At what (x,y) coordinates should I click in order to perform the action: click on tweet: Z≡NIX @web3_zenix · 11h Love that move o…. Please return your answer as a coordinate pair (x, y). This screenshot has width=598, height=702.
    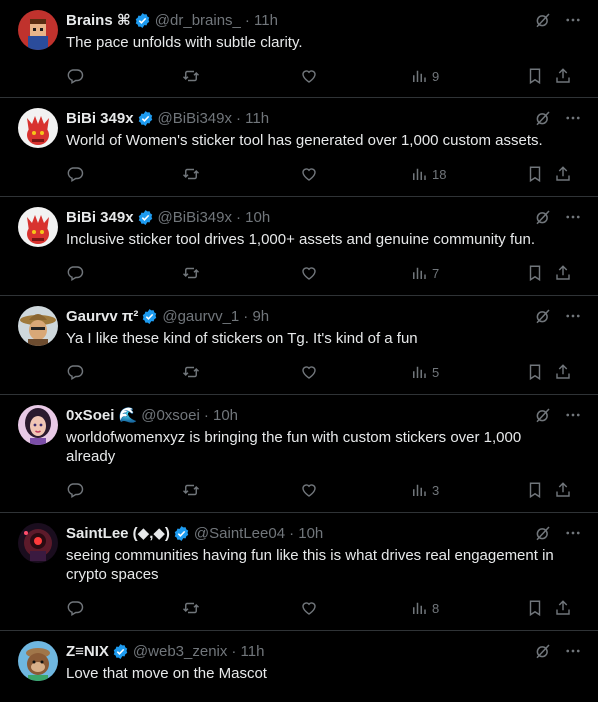
    Looking at the image, I should click on (299, 666).